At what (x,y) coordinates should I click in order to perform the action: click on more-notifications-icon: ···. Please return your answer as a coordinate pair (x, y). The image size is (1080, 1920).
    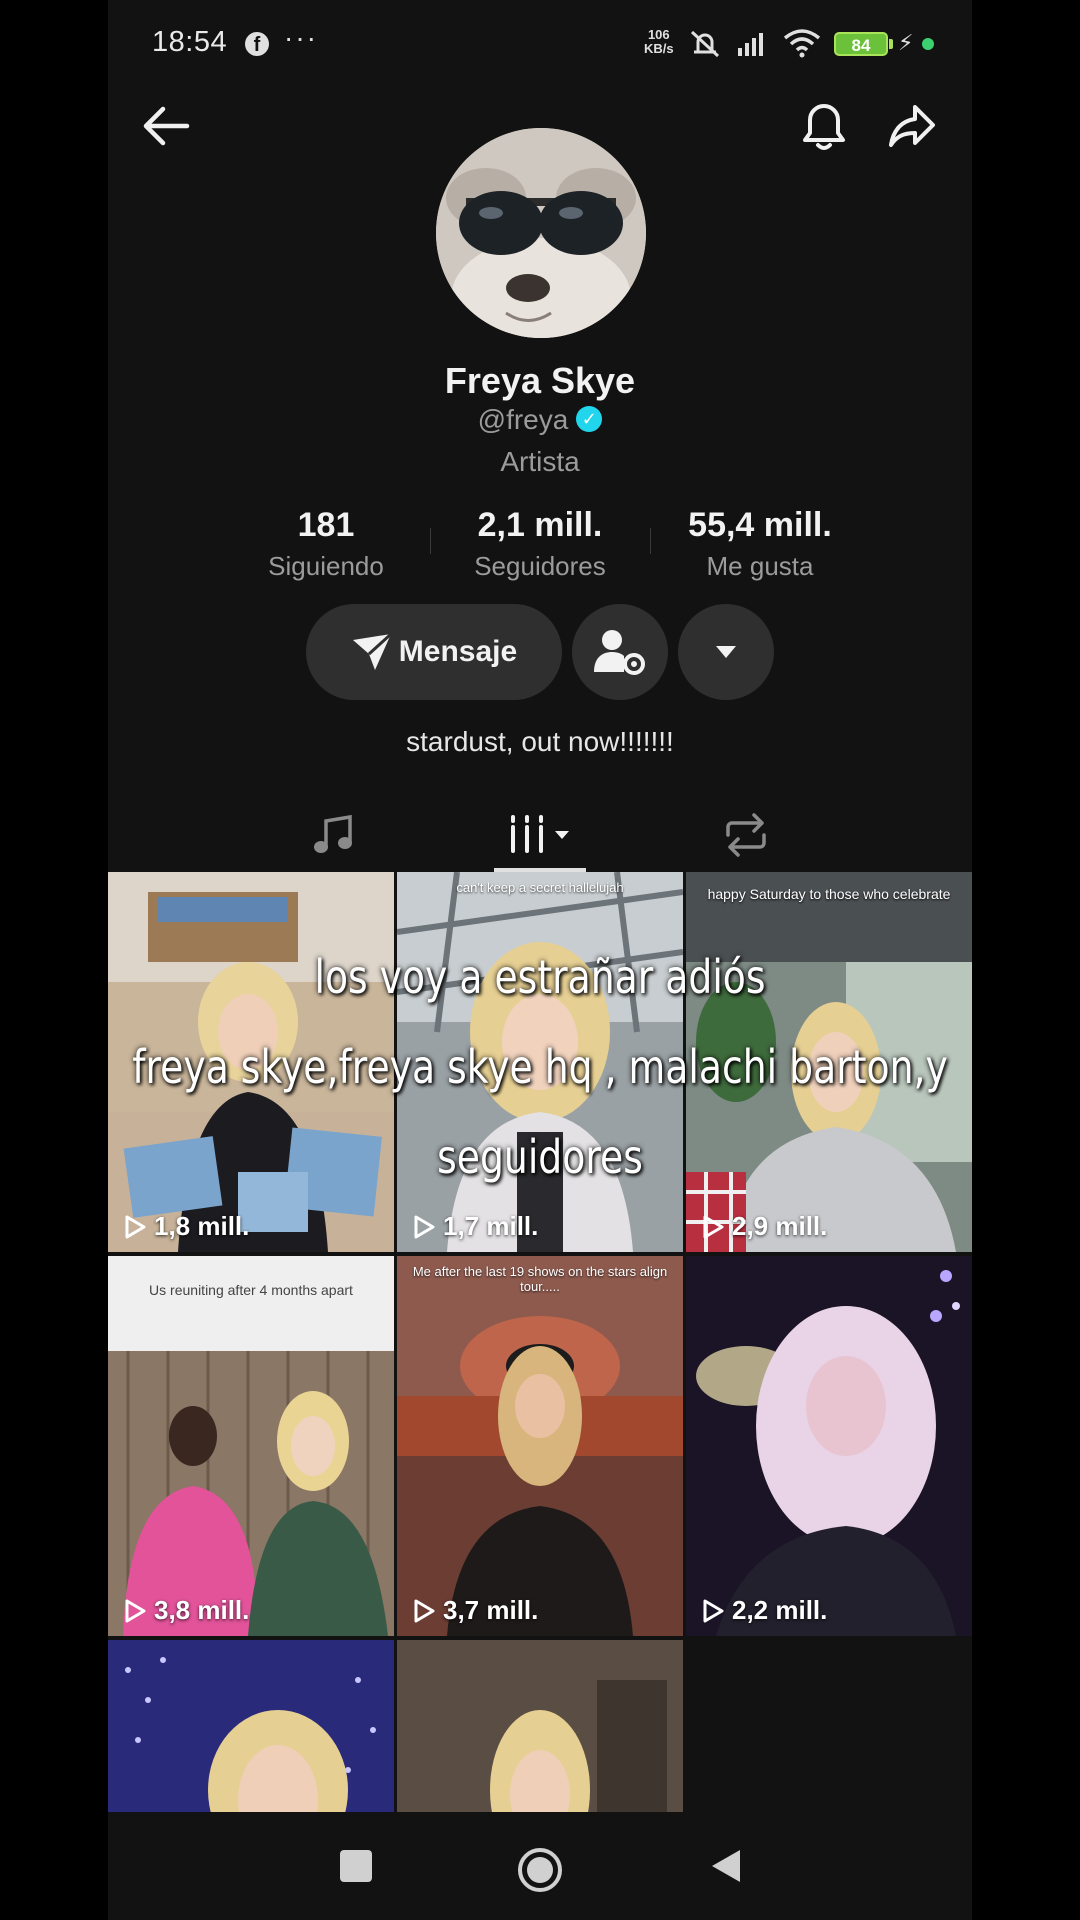
    Looking at the image, I should click on (301, 37).